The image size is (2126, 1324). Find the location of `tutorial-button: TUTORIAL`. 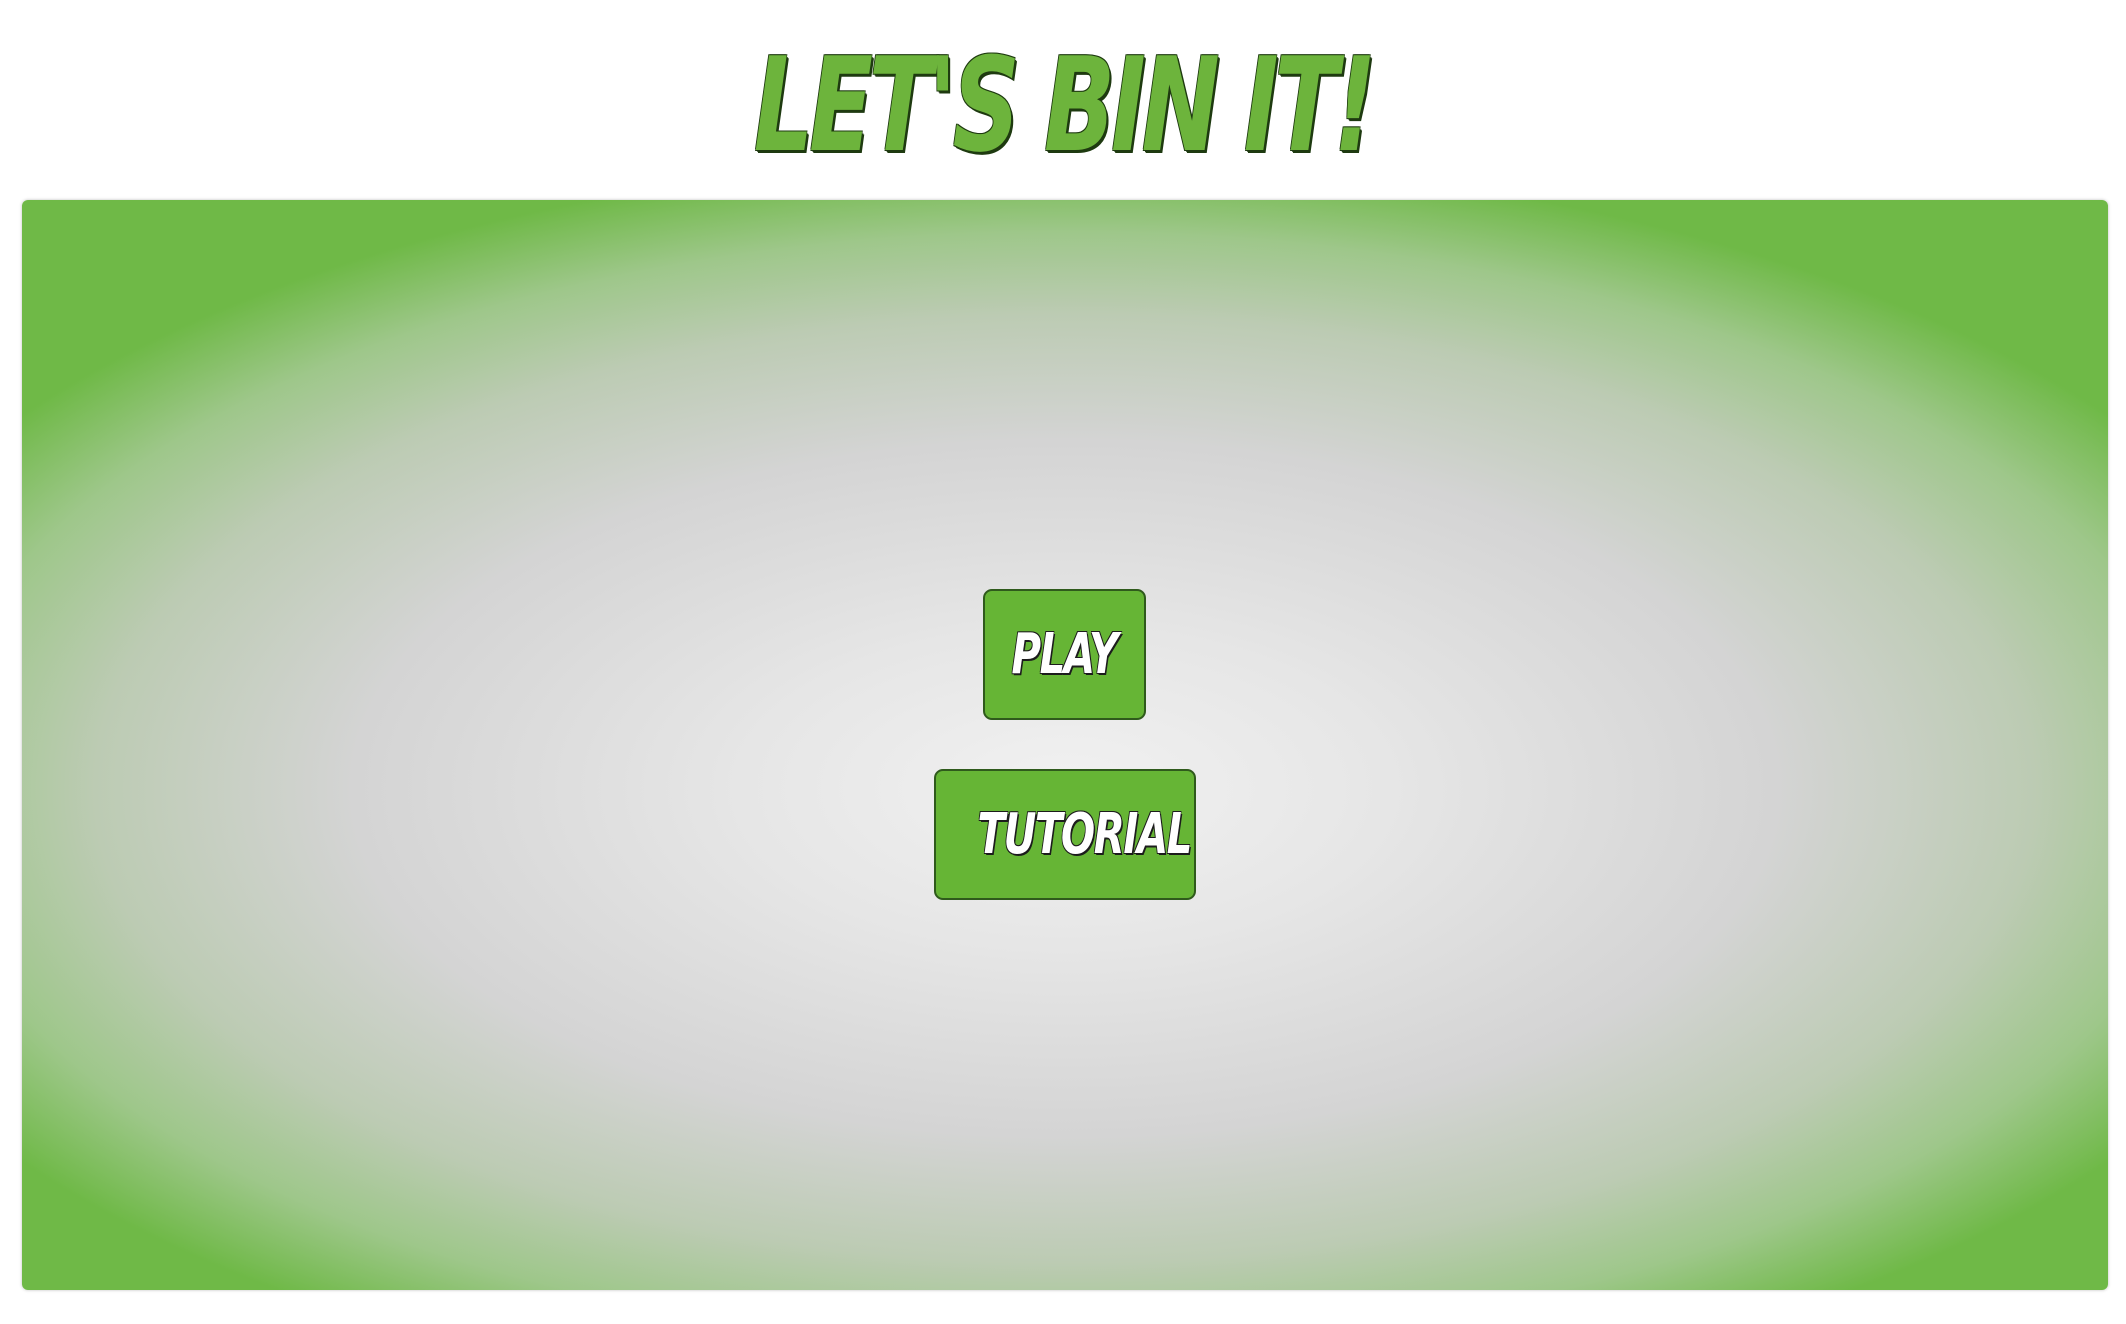

tutorial-button: TUTORIAL is located at coordinates (1065, 834).